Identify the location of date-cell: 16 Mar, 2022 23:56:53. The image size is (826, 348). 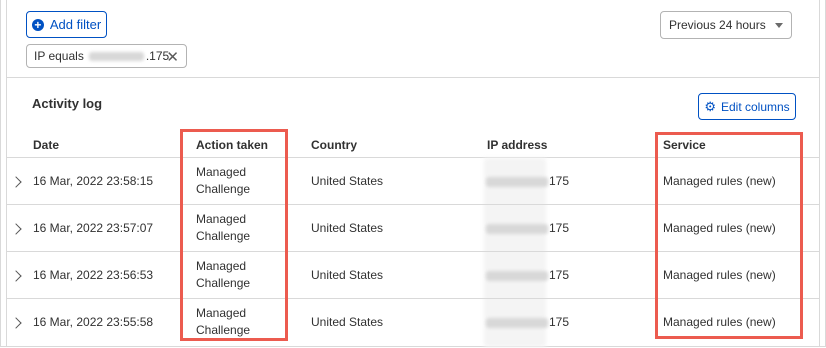
(93, 275).